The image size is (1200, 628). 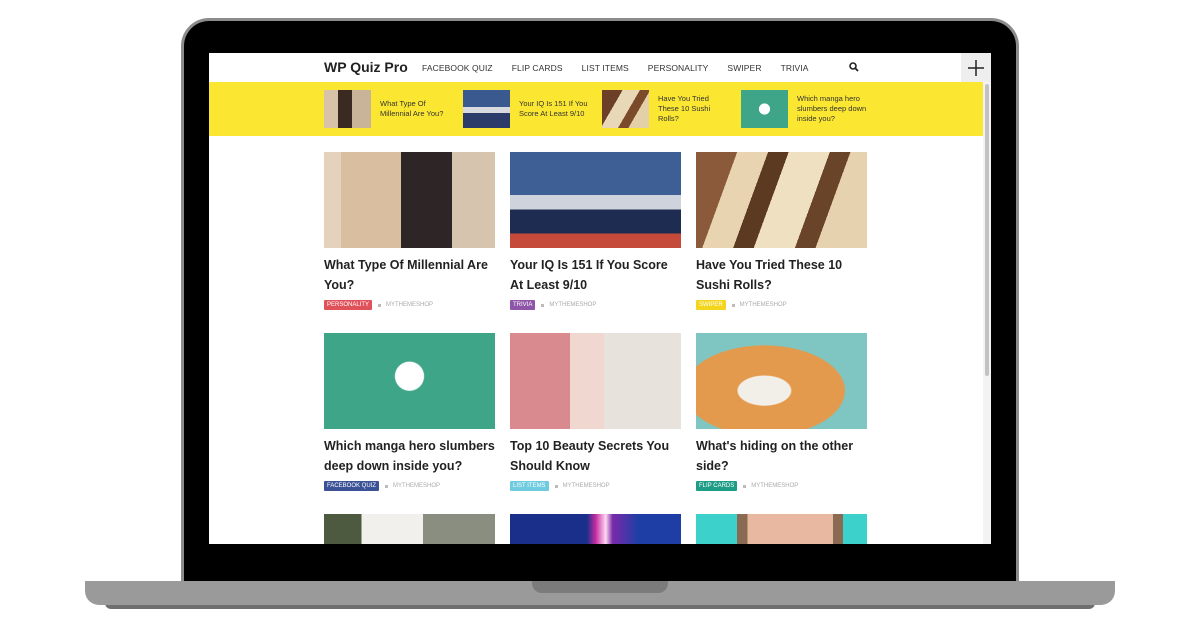 What do you see at coordinates (348, 305) in the screenshot?
I see `category-badge: PERSONALITY` at bounding box center [348, 305].